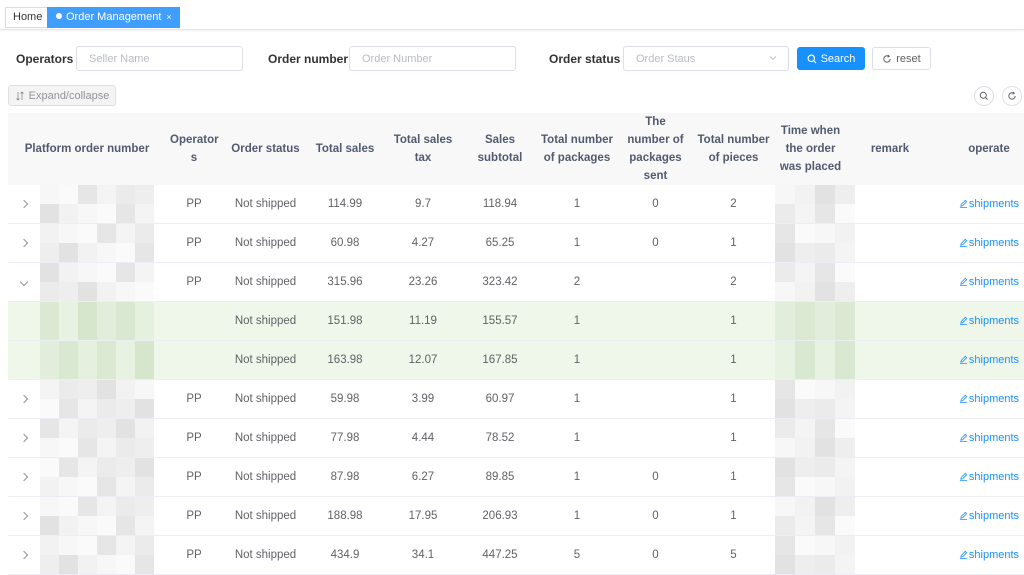  Describe the element at coordinates (512, 15) in the screenshot. I see `tab-bar: Home Order Management ×` at that location.